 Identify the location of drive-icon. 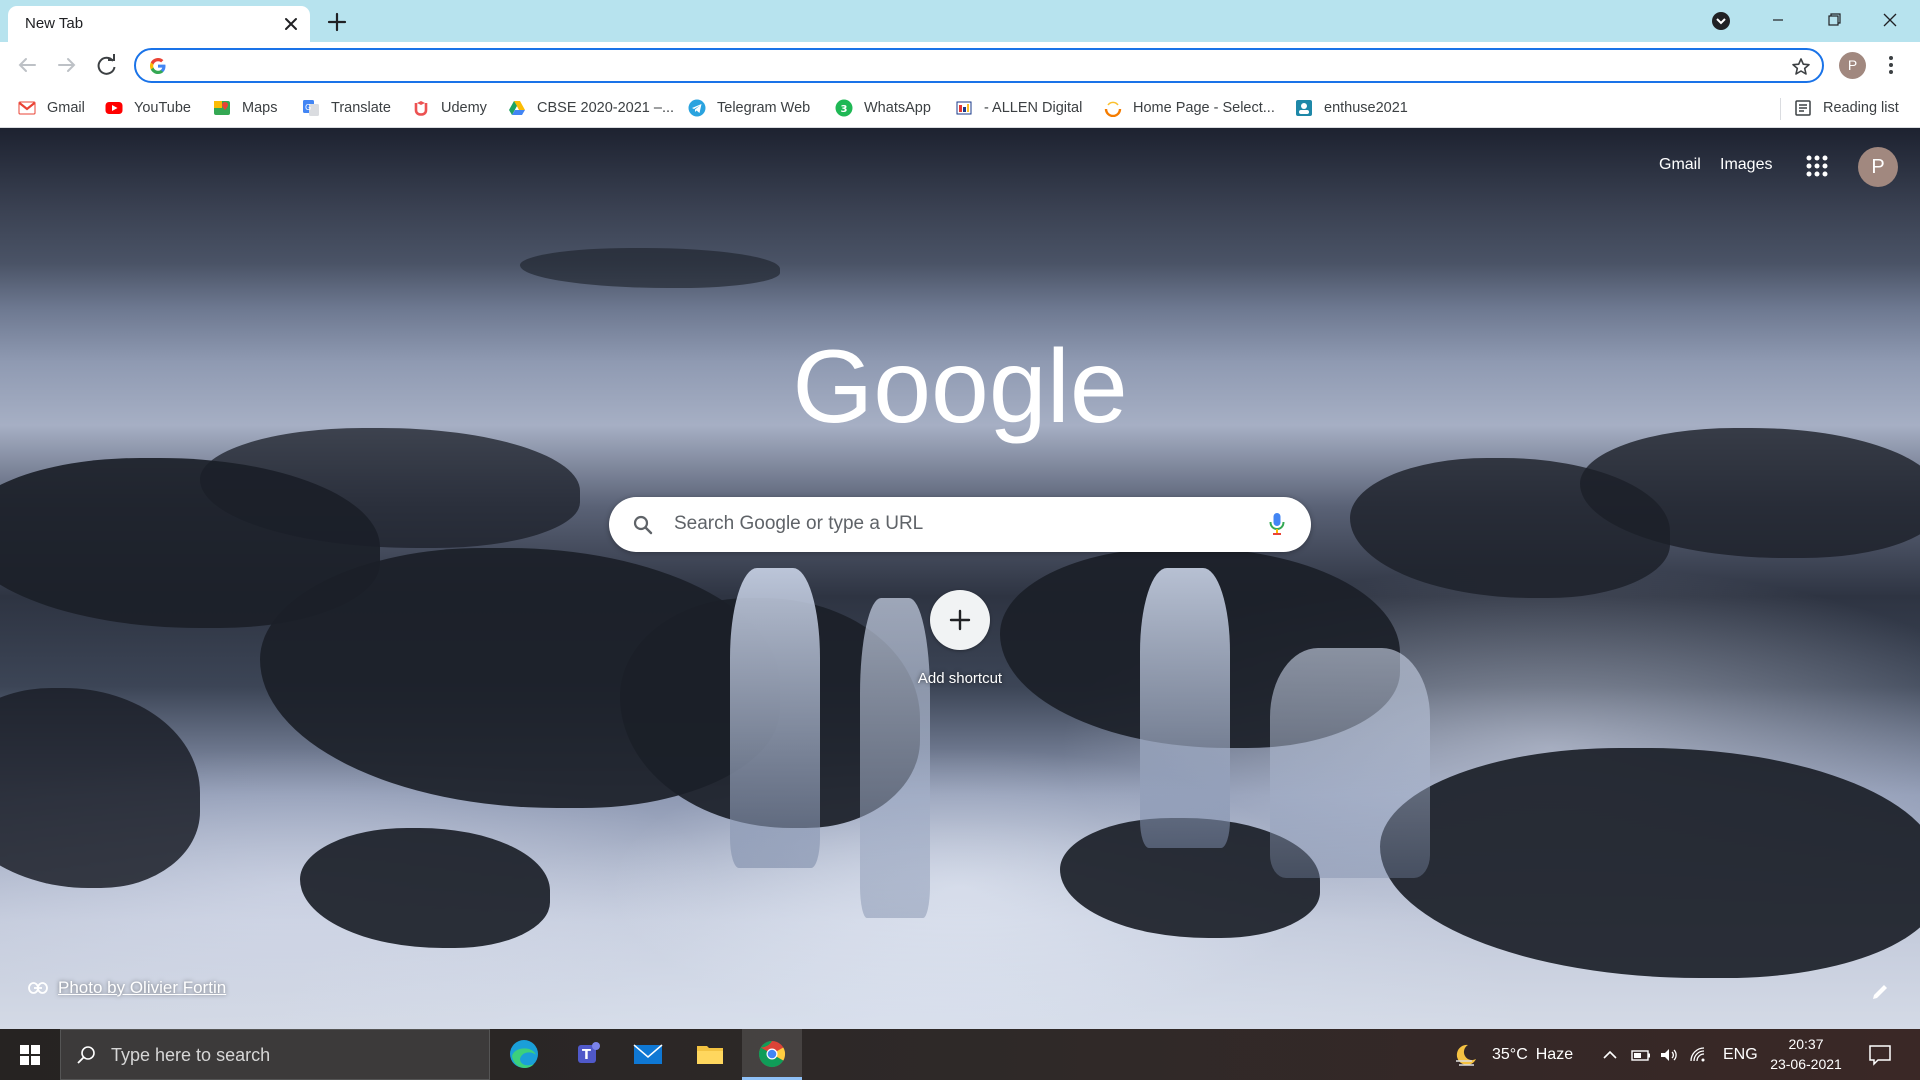
(517, 108).